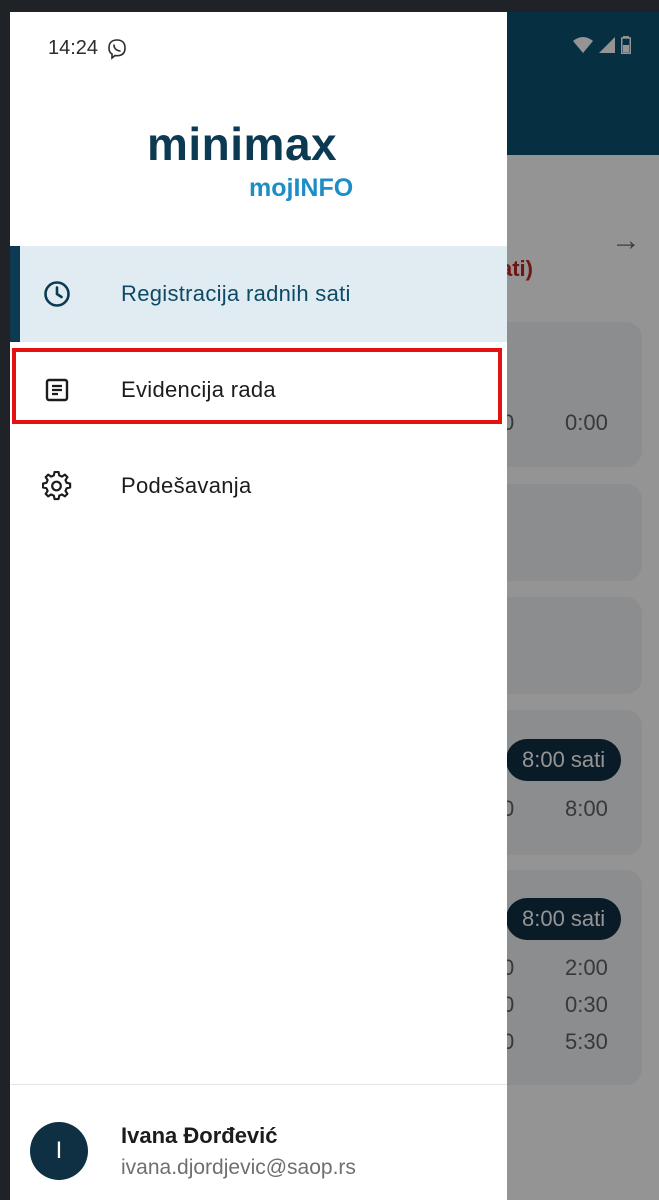 The image size is (659, 1200). Describe the element at coordinates (258, 1084) in the screenshot. I see `divider` at that location.